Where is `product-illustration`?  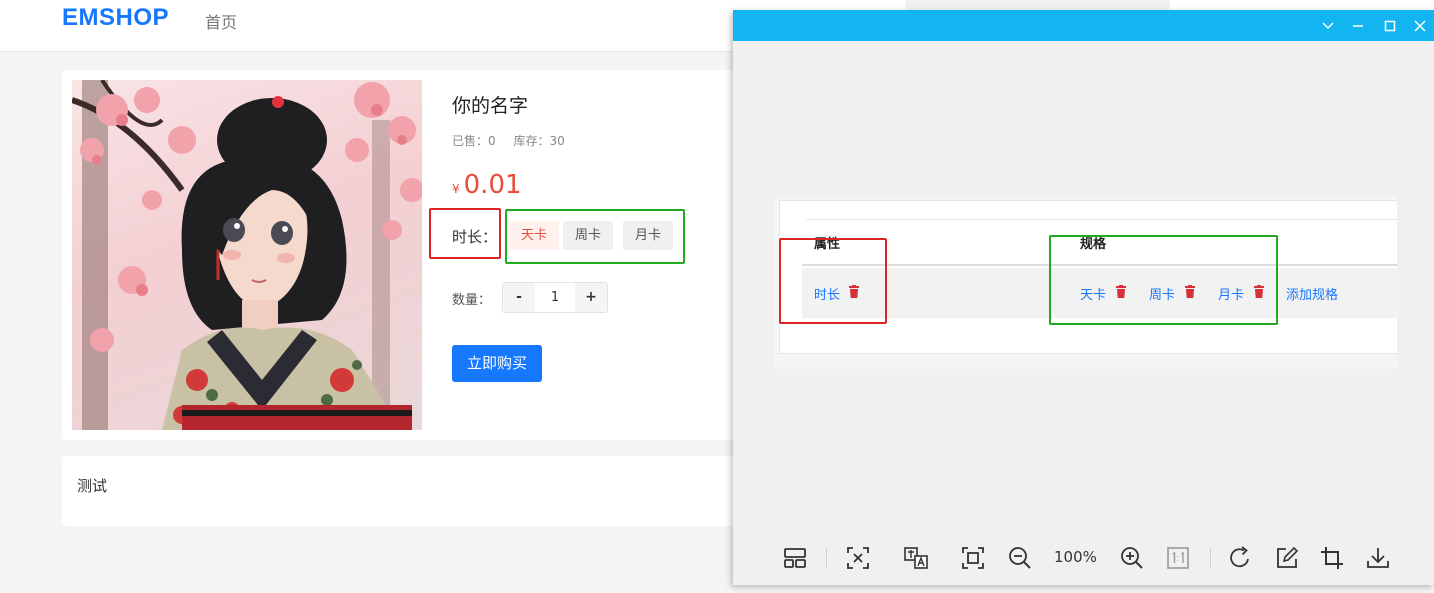 product-illustration is located at coordinates (247, 255).